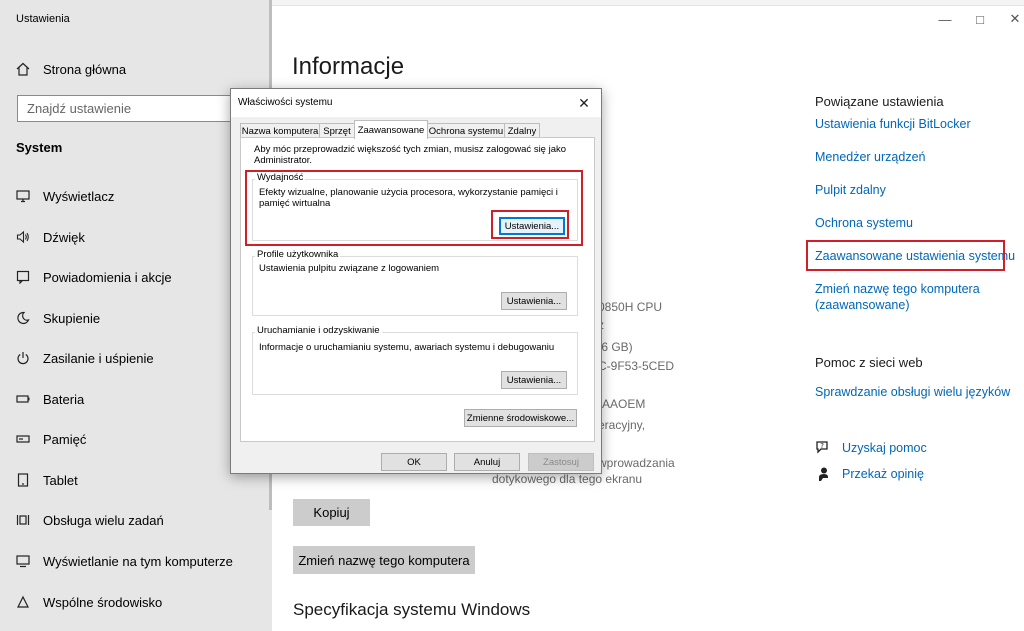 This screenshot has height=631, width=1024. What do you see at coordinates (43, 19) in the screenshot?
I see `app-title: Ustawienia` at bounding box center [43, 19].